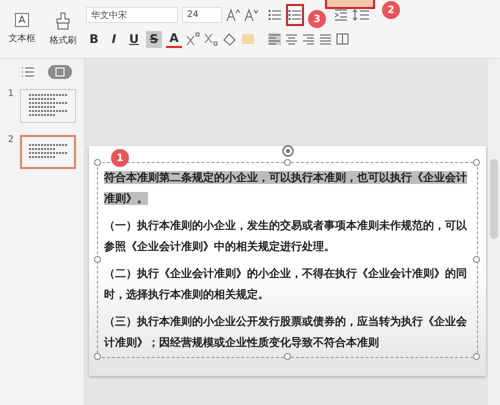  I want to click on format-painter-button: 格式刷, so click(63, 29).